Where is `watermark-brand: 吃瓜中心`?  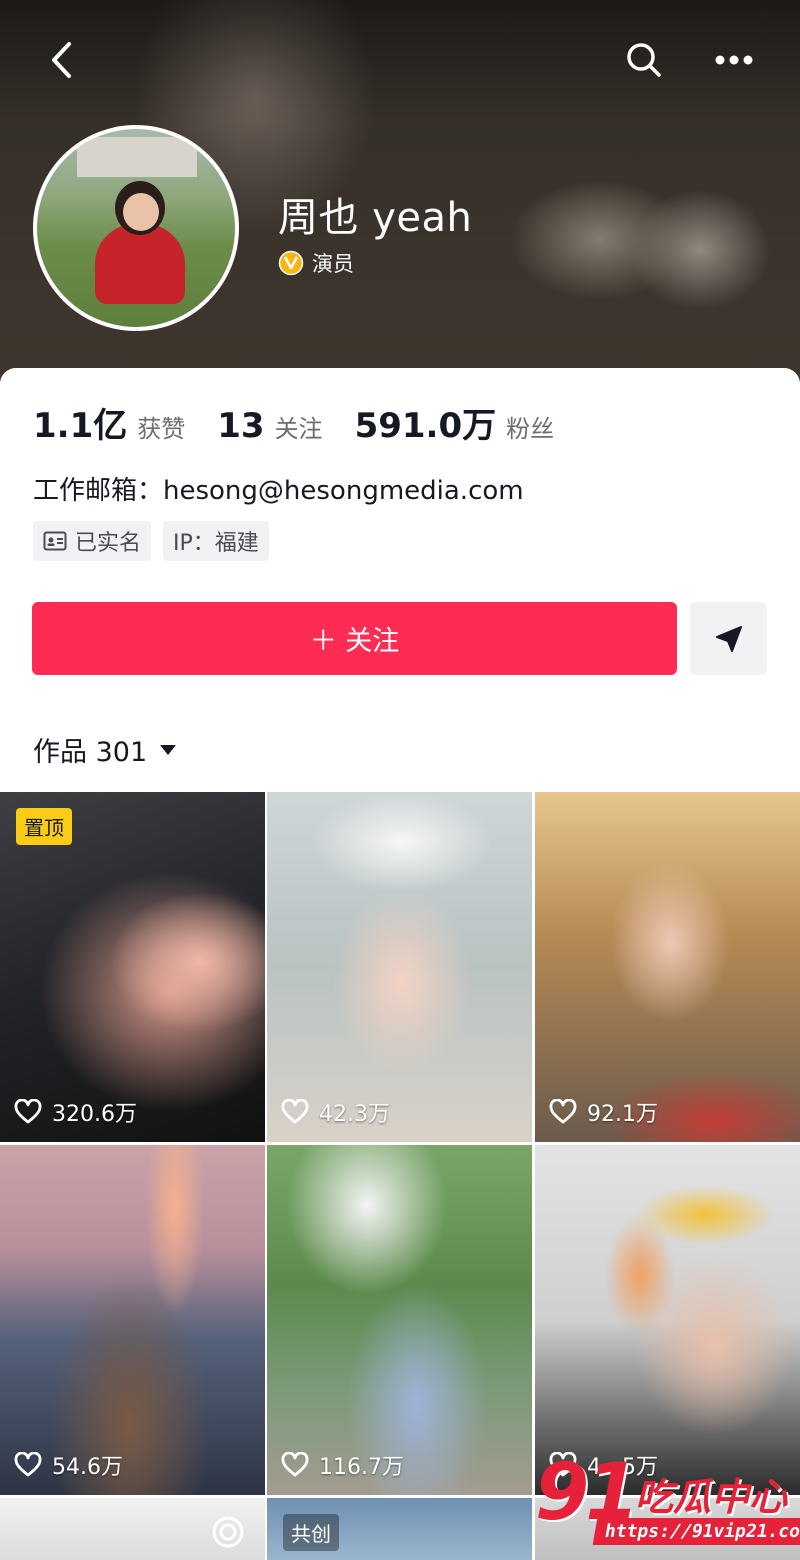
watermark-brand: 吃瓜中心 is located at coordinates (711, 1497).